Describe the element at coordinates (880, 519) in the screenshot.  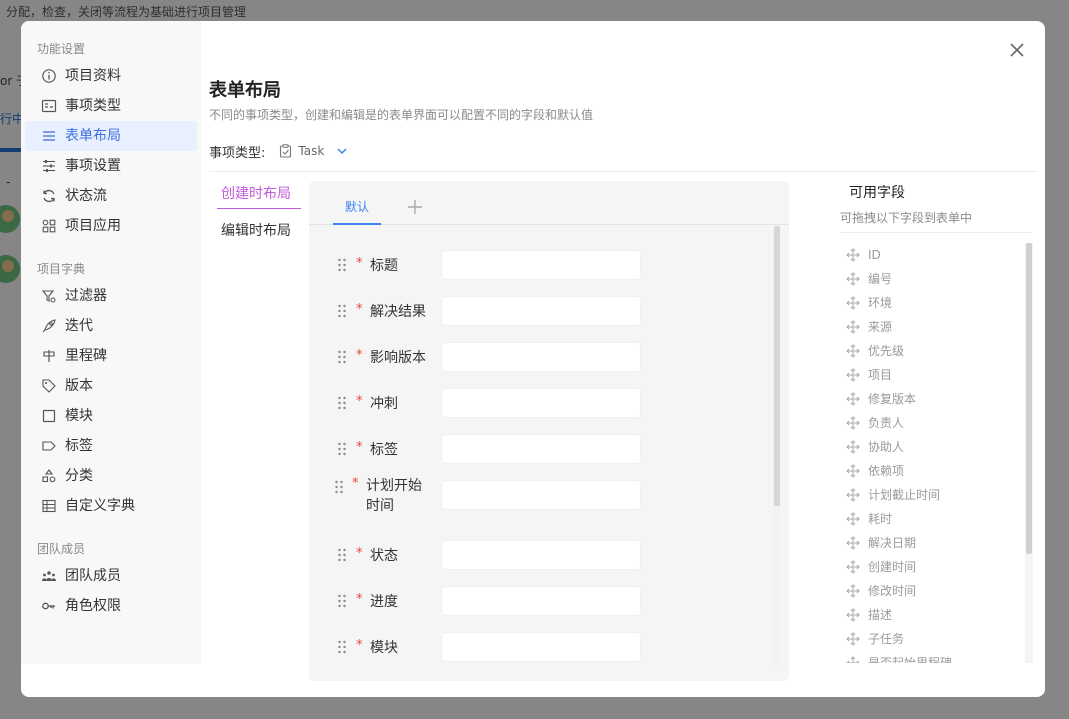
I see `available-field-label: 耗时` at that location.